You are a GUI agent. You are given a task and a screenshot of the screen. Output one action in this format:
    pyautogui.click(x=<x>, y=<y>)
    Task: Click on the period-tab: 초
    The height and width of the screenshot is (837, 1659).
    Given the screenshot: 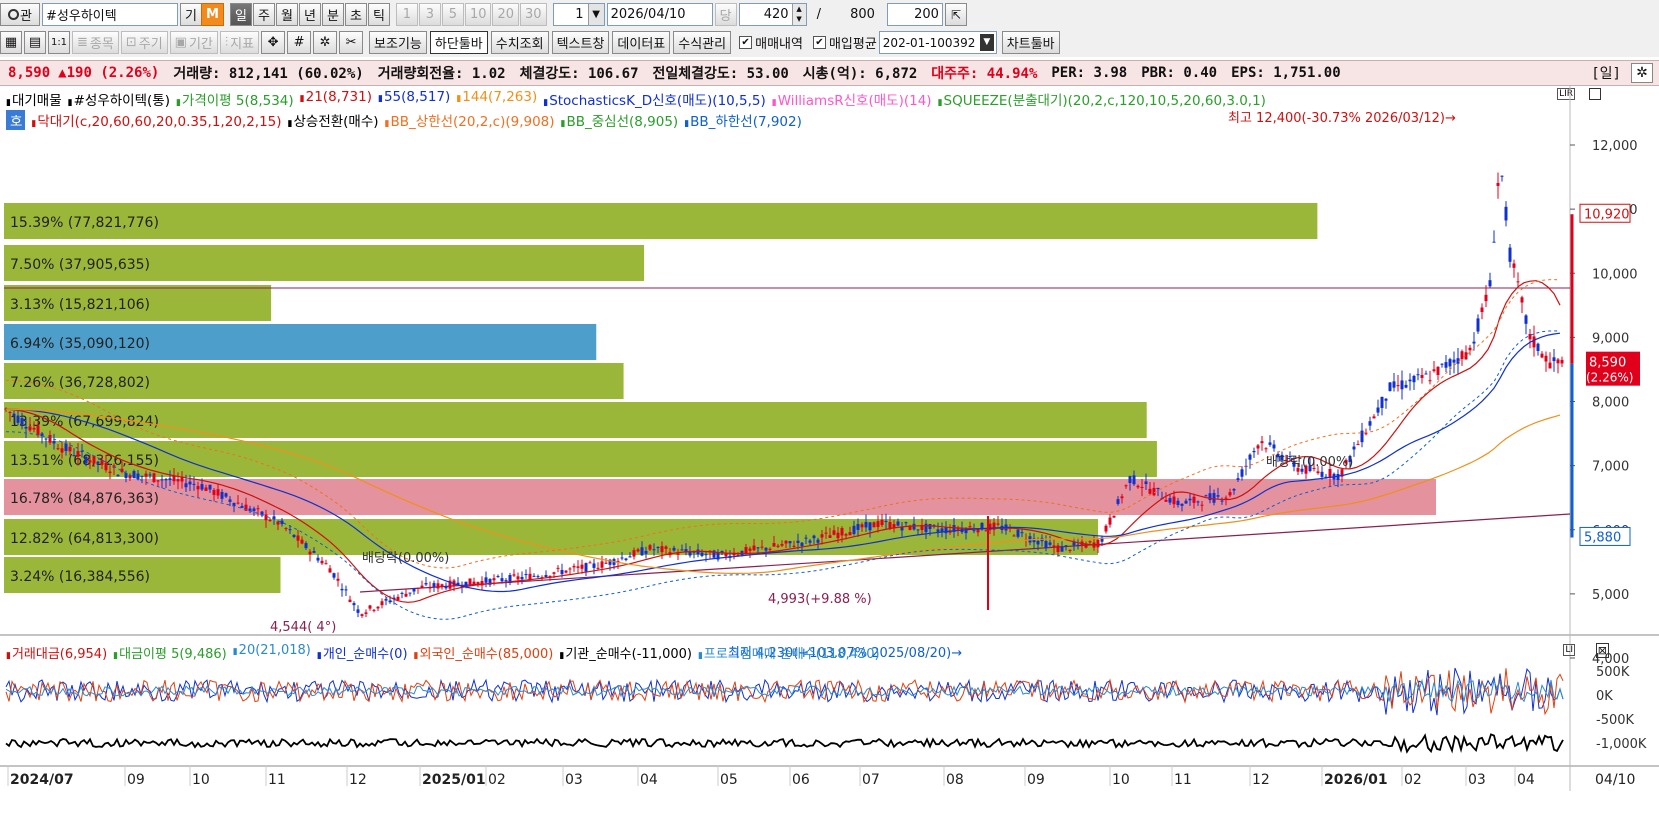 What is the action you would take?
    pyautogui.click(x=355, y=14)
    